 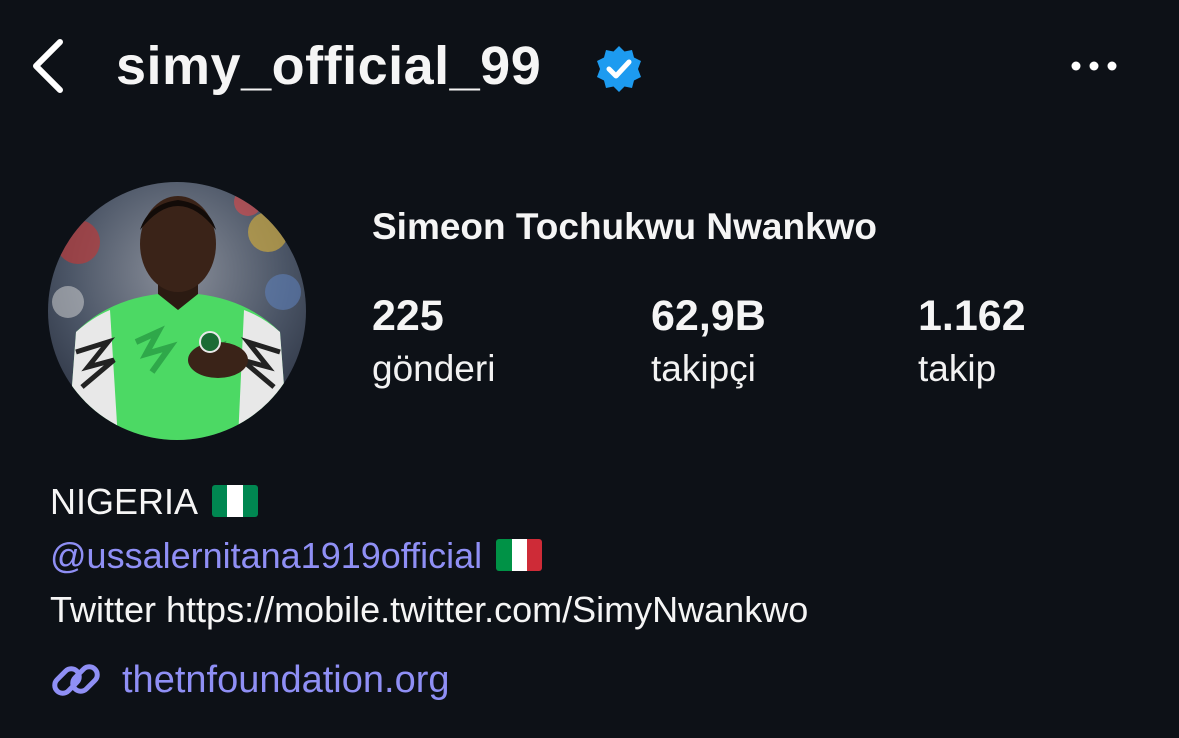 I want to click on profile-avatar, so click(x=177, y=311).